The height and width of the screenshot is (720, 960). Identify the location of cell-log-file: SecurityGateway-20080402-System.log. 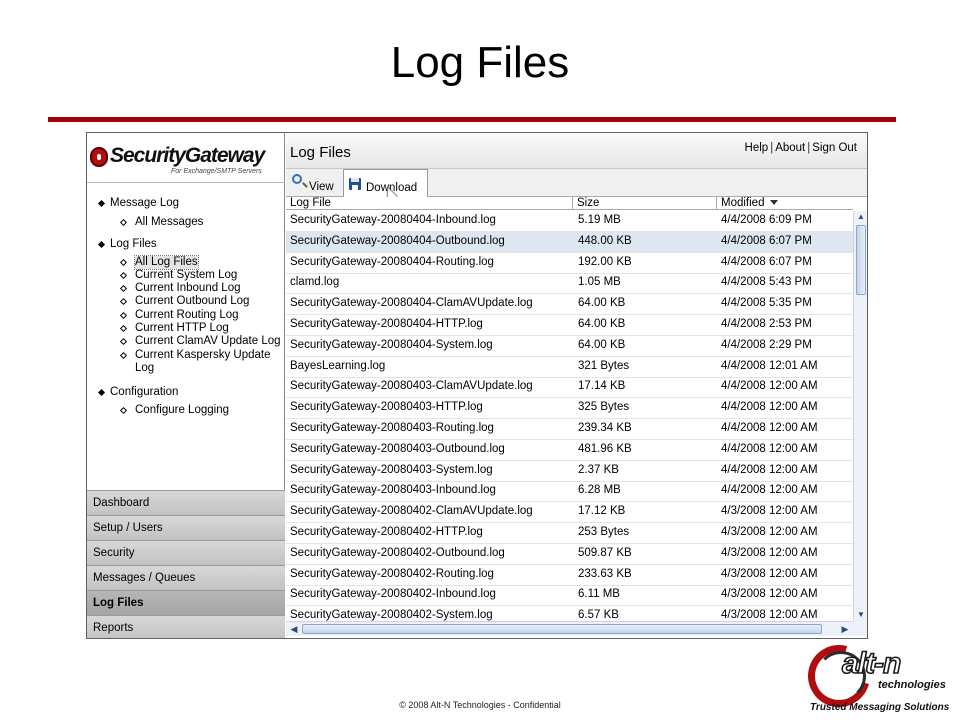
(391, 615).